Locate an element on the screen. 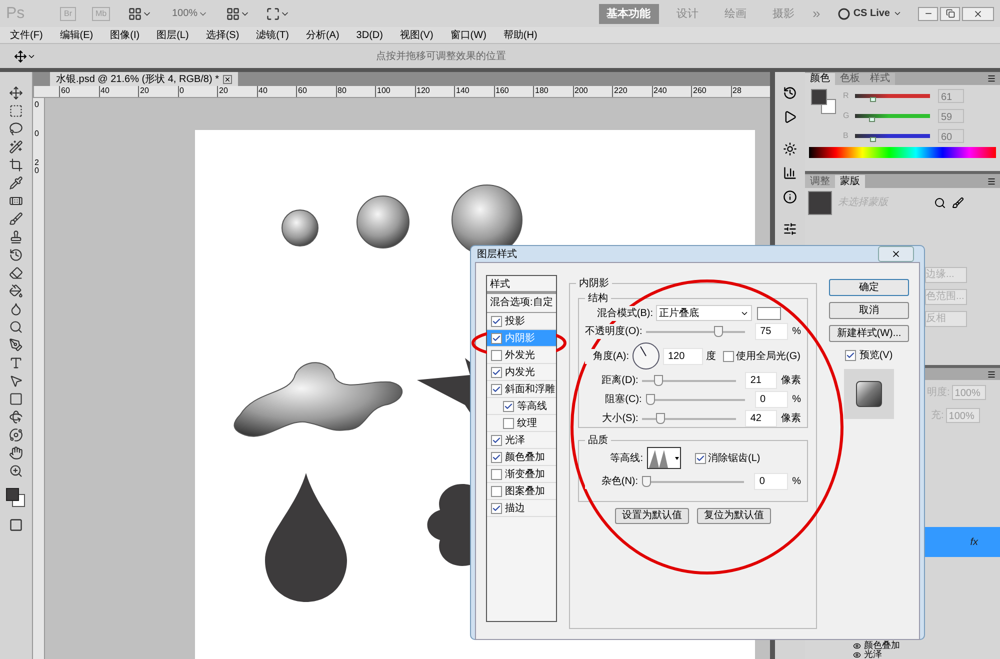  orbit-icon is located at coordinates (16, 435).